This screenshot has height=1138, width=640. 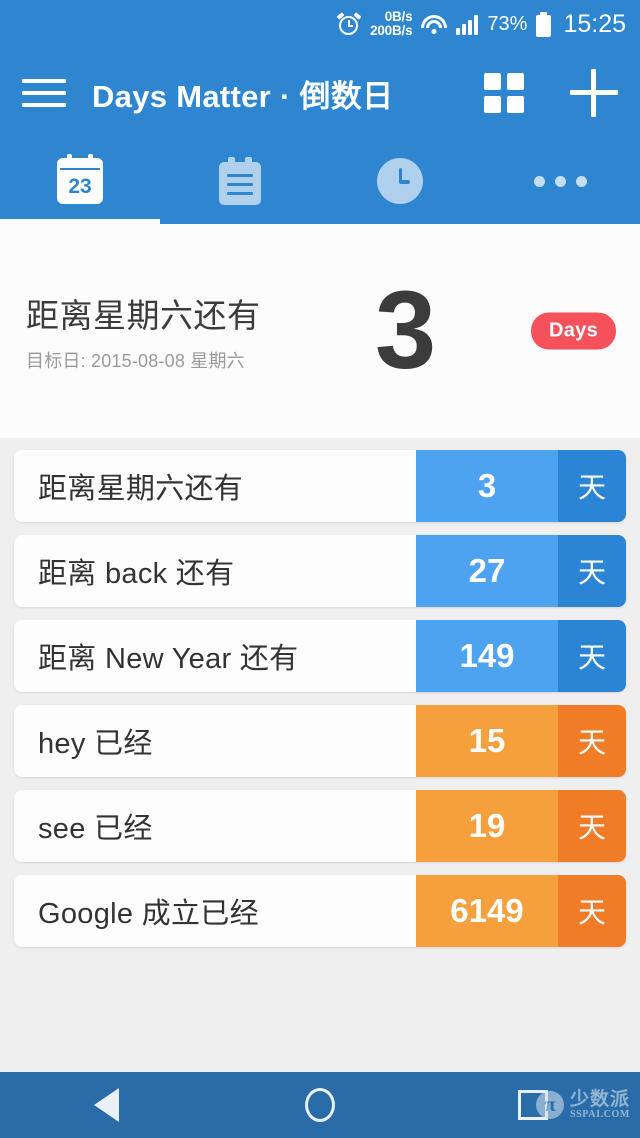 I want to click on list-item-label: hey 已经, so click(x=215, y=741).